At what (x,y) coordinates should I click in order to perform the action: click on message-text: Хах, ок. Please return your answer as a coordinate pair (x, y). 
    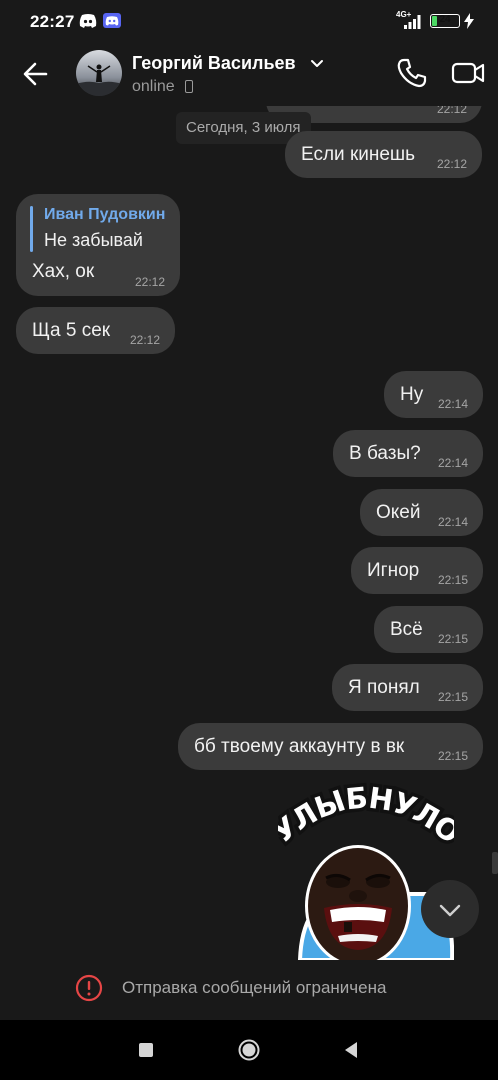
    Looking at the image, I should click on (63, 271).